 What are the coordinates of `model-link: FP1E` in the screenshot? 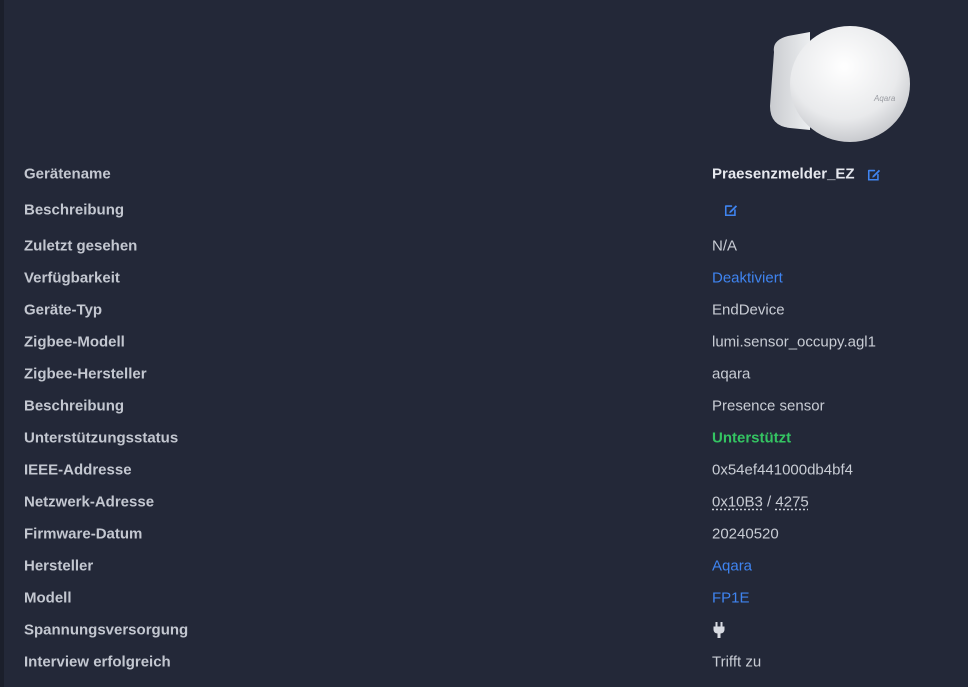 It's located at (731, 598).